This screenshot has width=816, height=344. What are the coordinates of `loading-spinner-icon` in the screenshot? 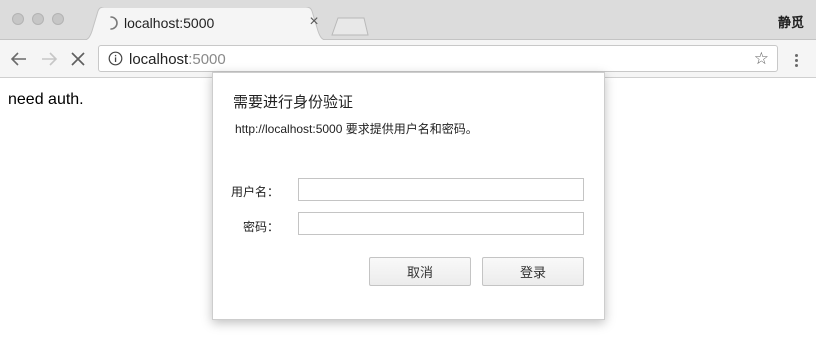 It's located at (114, 23).